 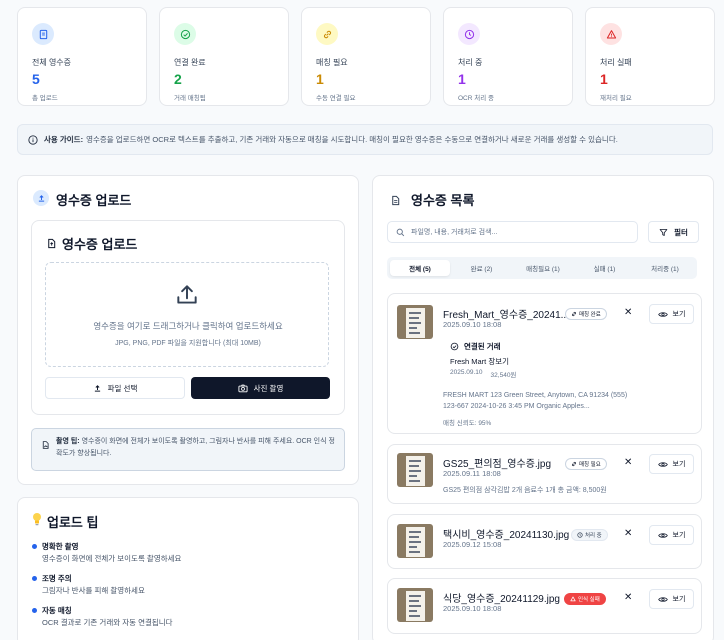 What do you see at coordinates (395, 202) in the screenshot?
I see `receipt-doc-icon` at bounding box center [395, 202].